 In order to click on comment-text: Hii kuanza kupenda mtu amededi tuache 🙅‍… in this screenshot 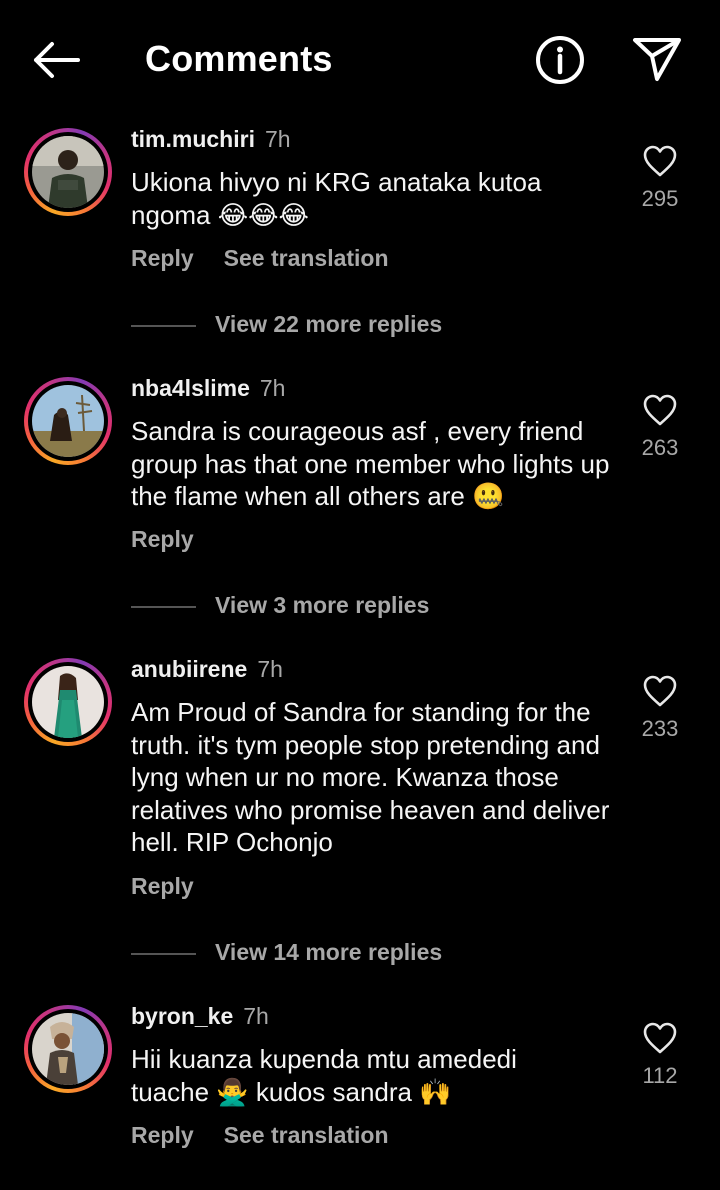, I will do `click(324, 1075)`.